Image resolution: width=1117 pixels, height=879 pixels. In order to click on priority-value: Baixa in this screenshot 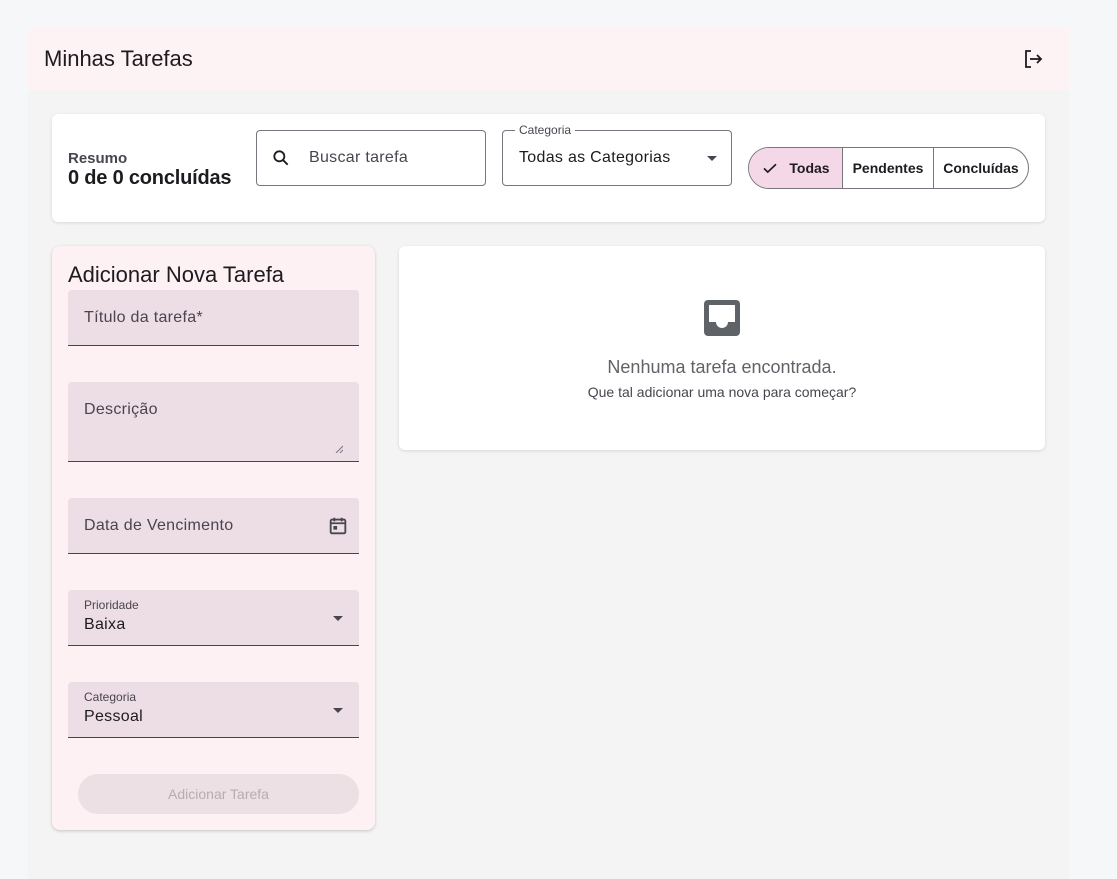, I will do `click(105, 624)`.